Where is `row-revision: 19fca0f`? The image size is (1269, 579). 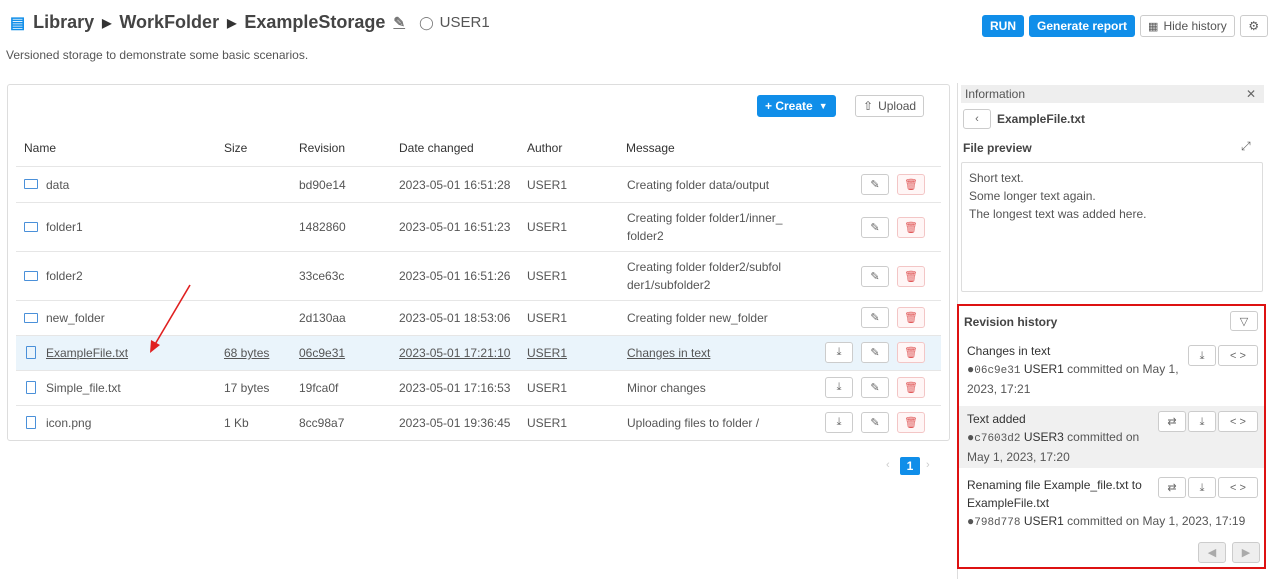
row-revision: 19fca0f is located at coordinates (319, 388).